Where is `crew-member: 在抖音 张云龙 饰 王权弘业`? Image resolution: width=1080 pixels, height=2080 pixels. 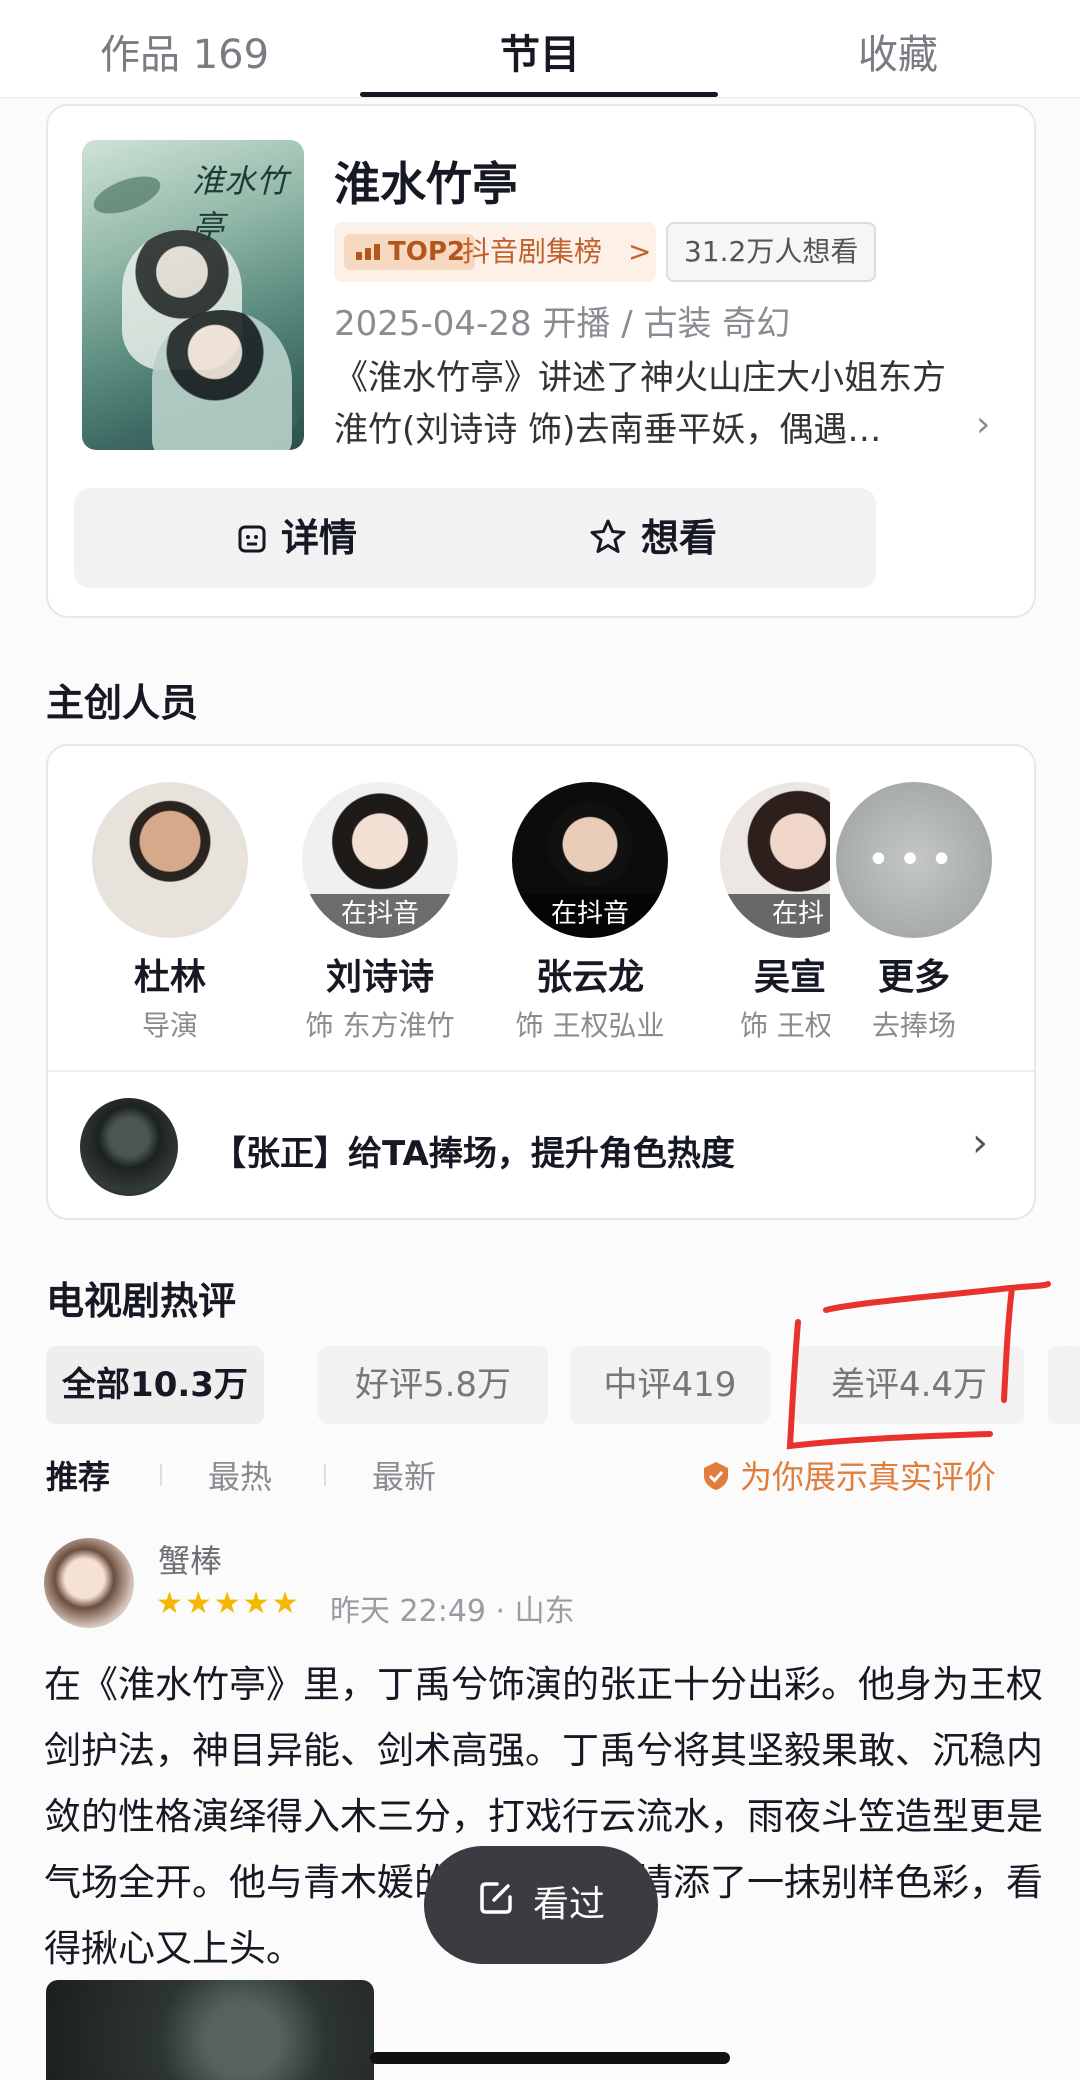
crew-member: 在抖音 张云龙 饰 王权弘业 is located at coordinates (590, 913).